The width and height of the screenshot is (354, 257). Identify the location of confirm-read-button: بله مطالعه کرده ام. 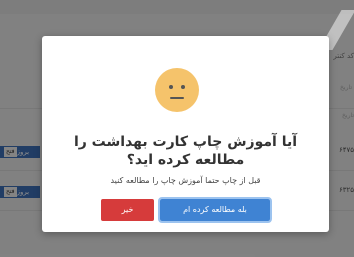
(215, 210).